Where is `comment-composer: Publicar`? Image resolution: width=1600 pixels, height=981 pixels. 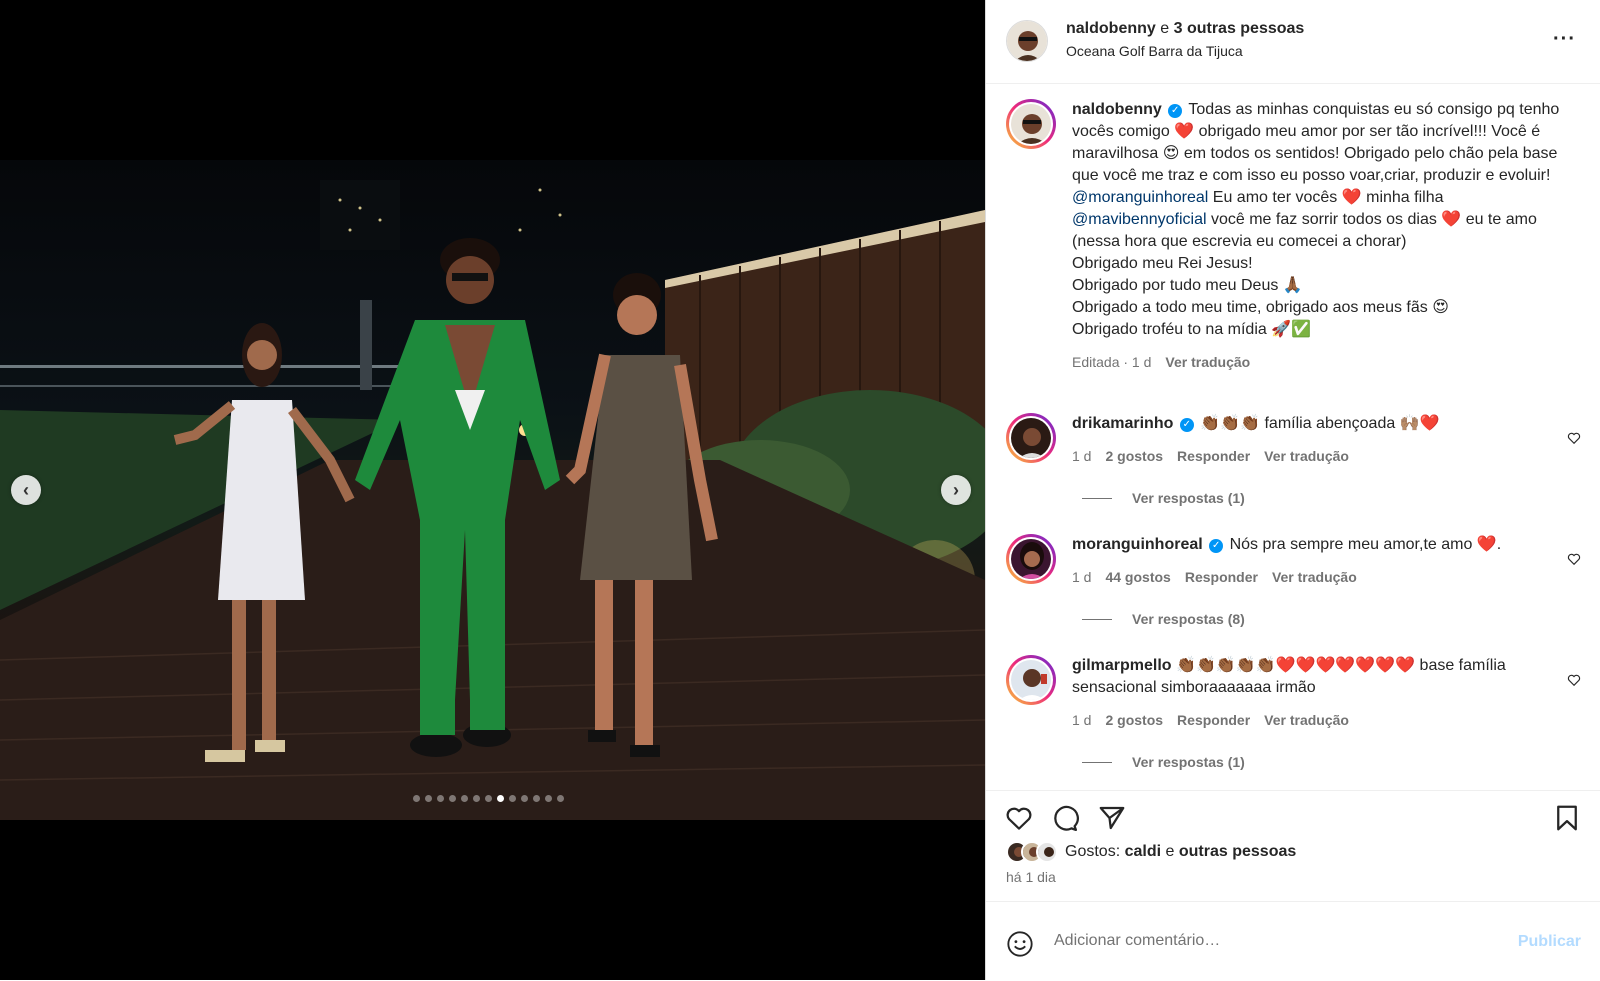 comment-composer: Publicar is located at coordinates (1293, 941).